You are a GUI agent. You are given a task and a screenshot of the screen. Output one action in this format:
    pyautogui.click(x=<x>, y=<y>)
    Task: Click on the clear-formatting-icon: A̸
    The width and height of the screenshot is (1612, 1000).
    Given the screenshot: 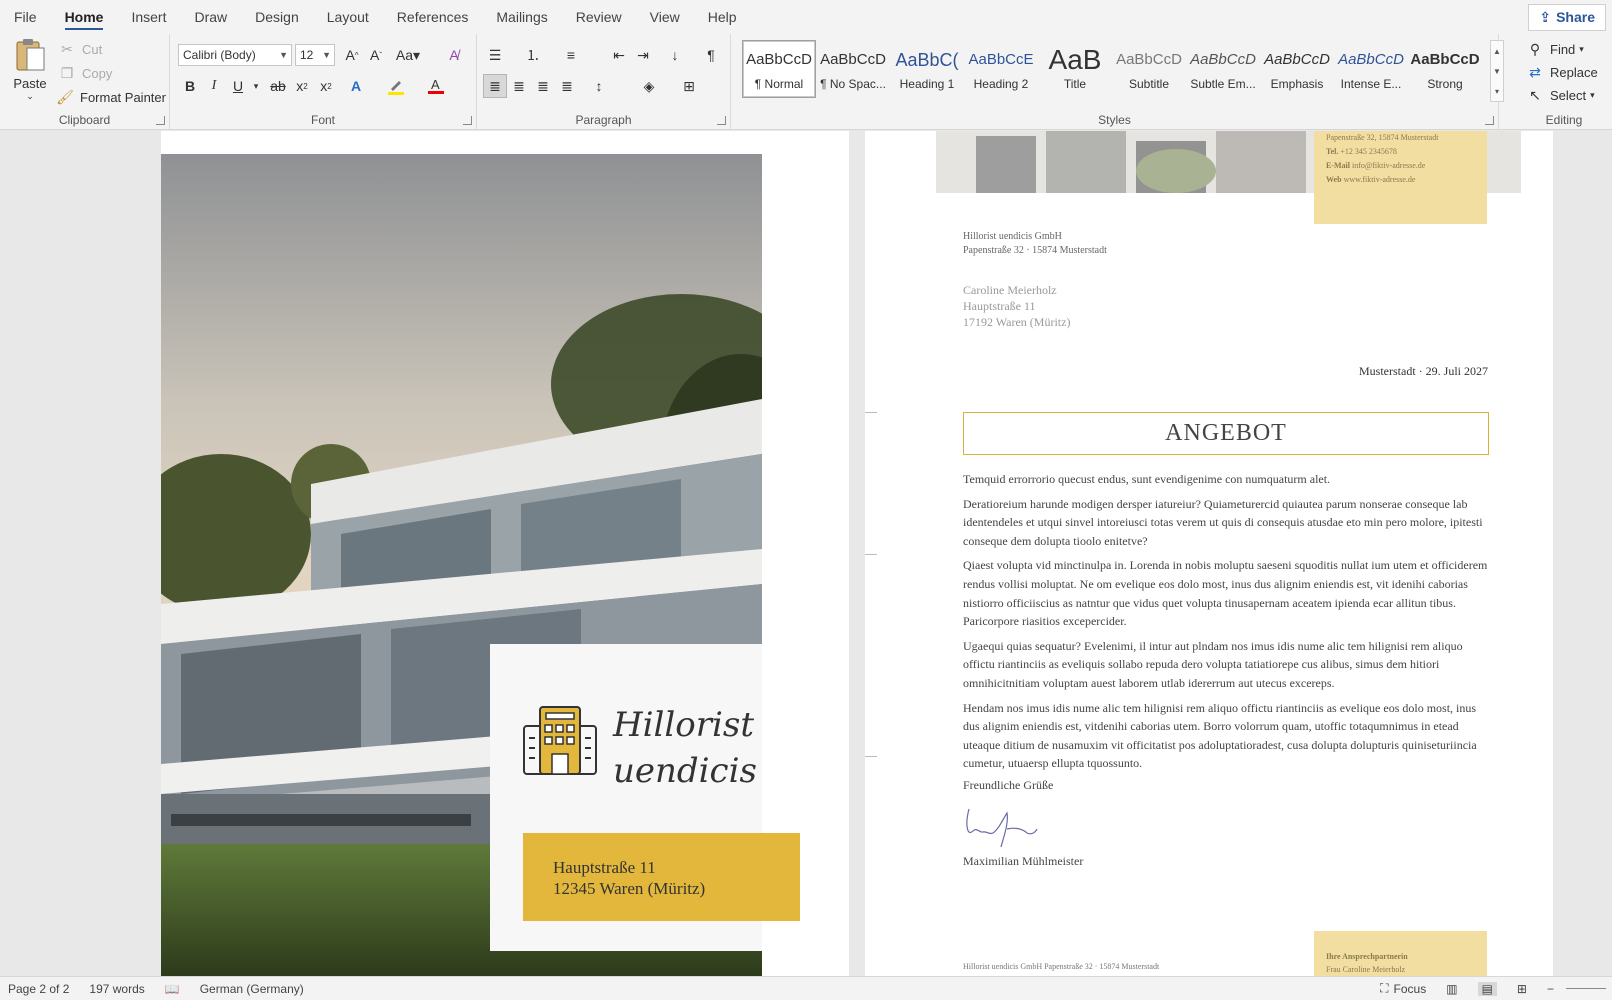 What is the action you would take?
    pyautogui.click(x=454, y=55)
    